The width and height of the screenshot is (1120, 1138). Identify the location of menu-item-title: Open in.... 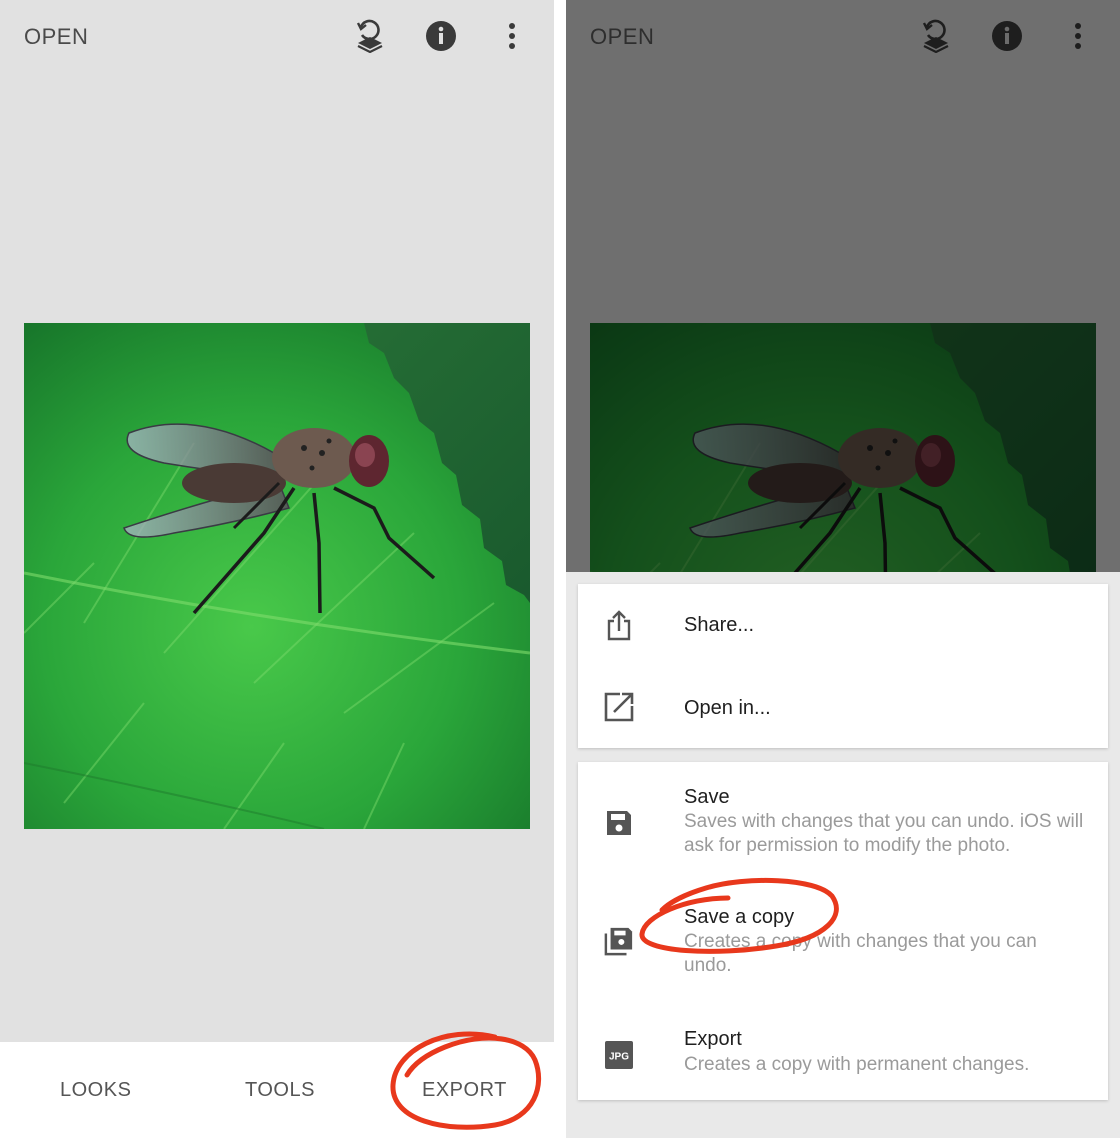
(727, 708).